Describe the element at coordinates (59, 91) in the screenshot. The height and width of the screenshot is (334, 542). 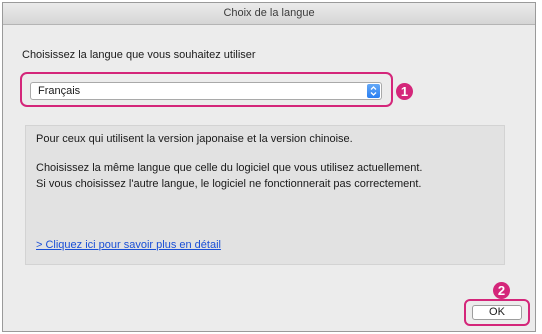
I see `language-select-value: Français` at that location.